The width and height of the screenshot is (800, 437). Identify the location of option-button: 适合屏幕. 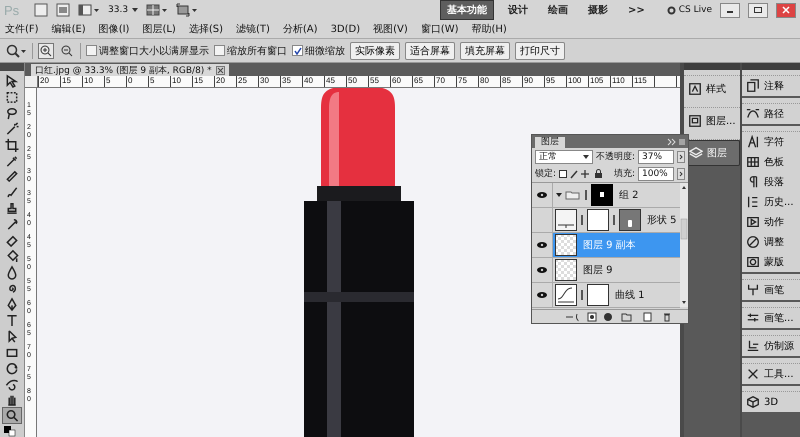
(430, 51).